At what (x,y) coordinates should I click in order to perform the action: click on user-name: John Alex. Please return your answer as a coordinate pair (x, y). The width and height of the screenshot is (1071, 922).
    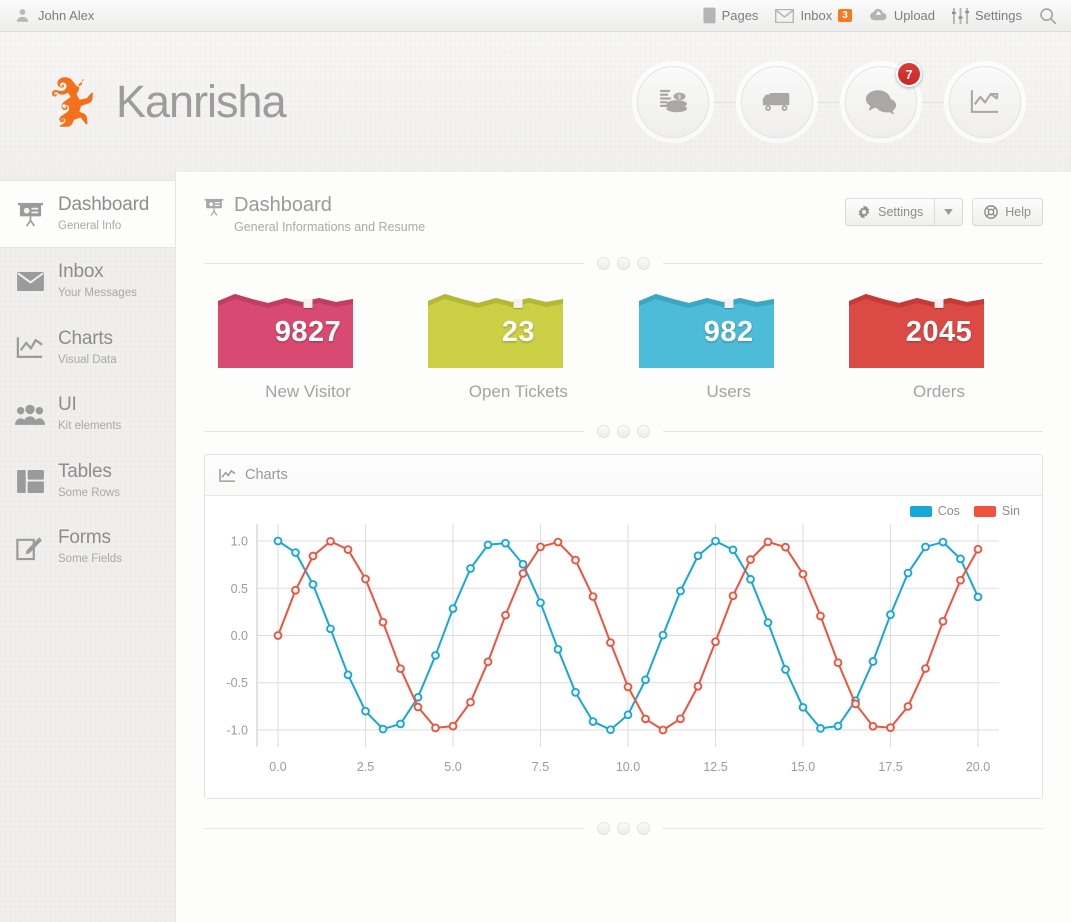
    Looking at the image, I should click on (66, 15).